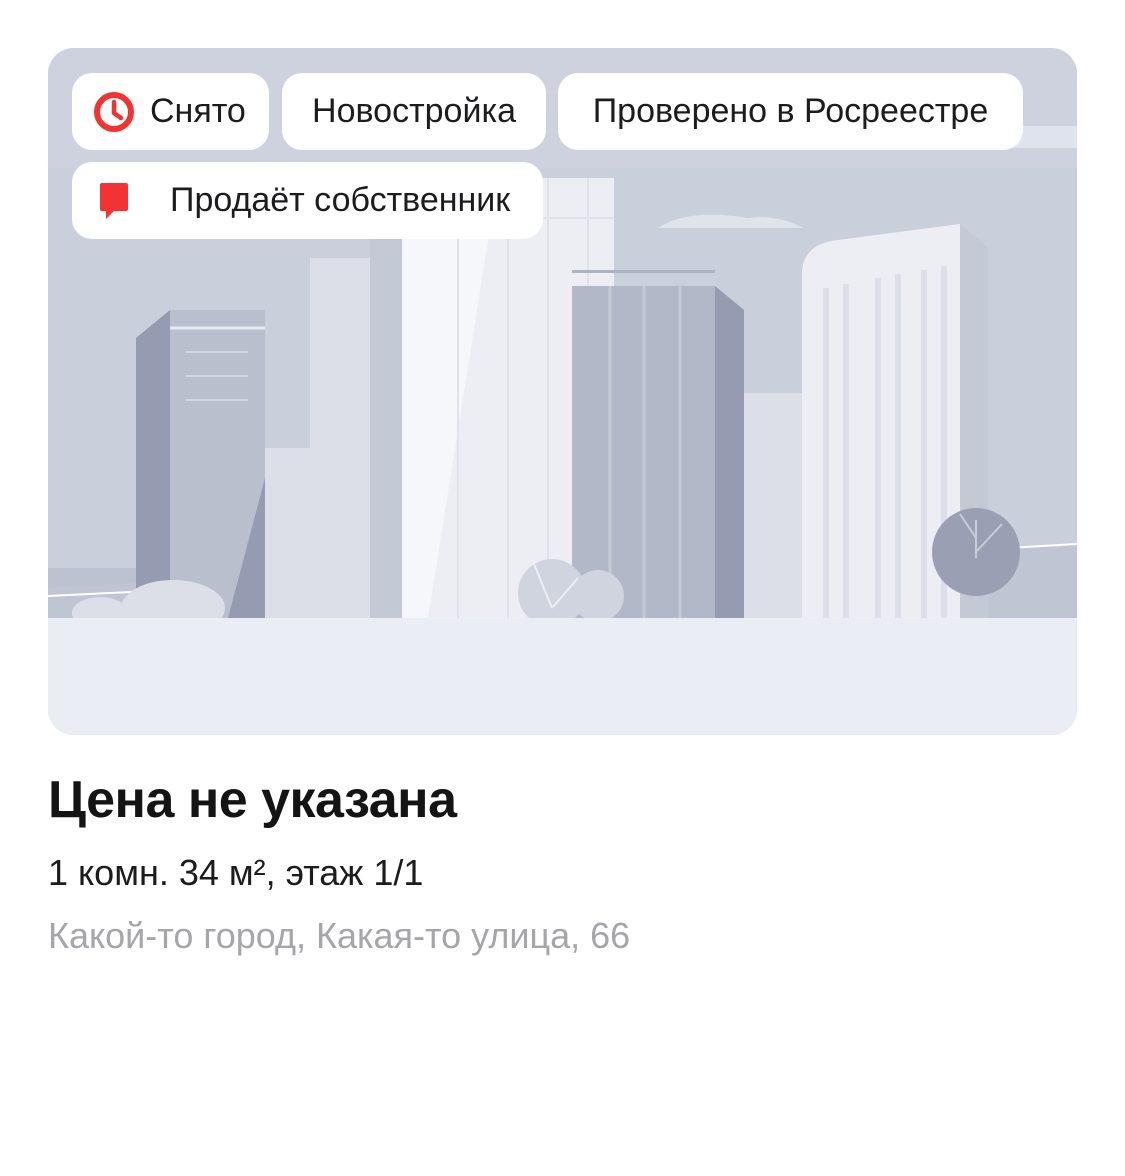 The image size is (1125, 1176). I want to click on tag-owner-seller: Продаёт собственник, so click(307, 200).